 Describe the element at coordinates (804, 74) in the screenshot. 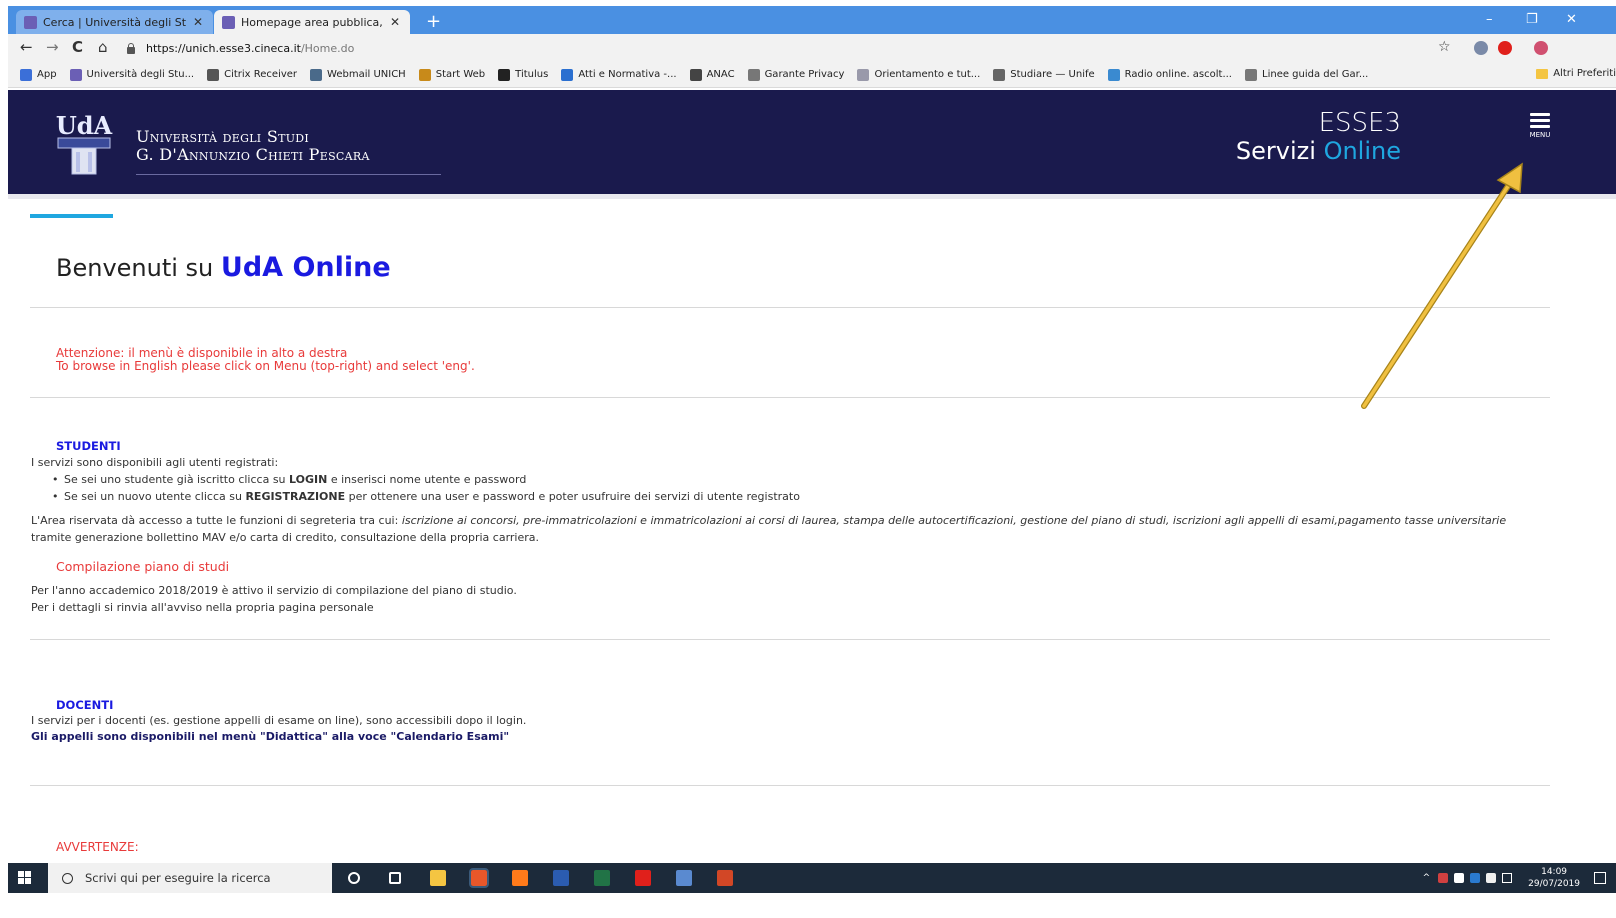

I see `bookmark-label: Garante Privacy` at that location.